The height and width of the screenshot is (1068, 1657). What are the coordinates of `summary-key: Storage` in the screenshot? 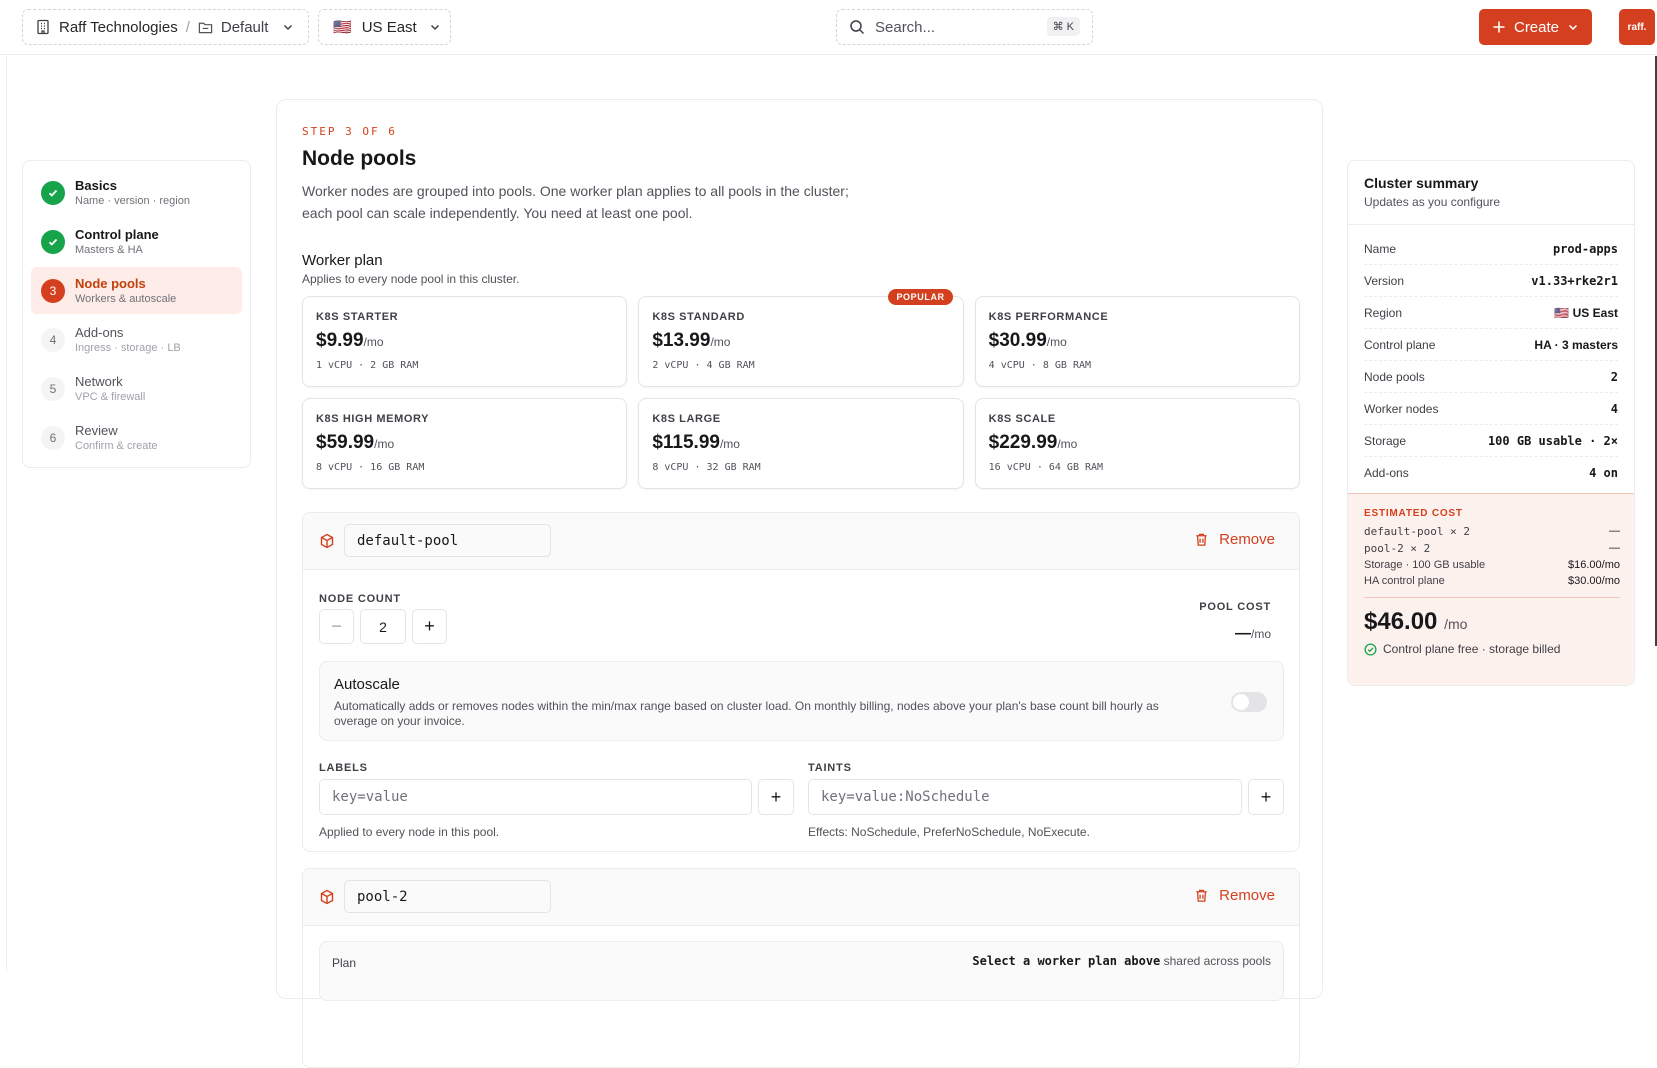 It's located at (1385, 440).